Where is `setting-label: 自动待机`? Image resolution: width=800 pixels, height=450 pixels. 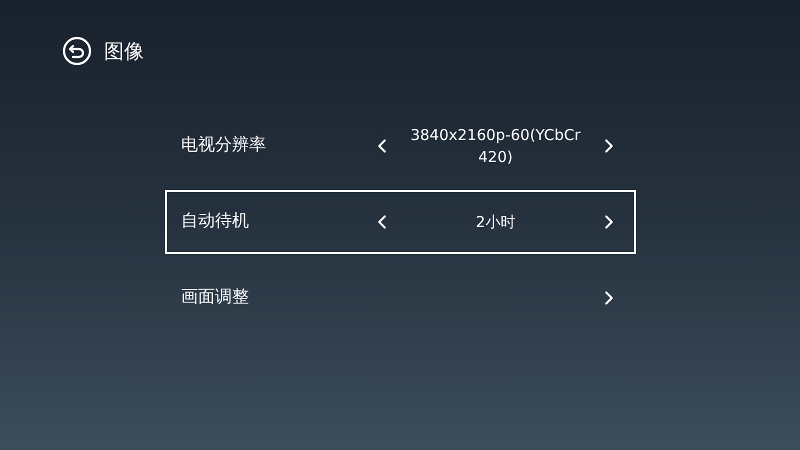
setting-label: 自动待机 is located at coordinates (215, 222).